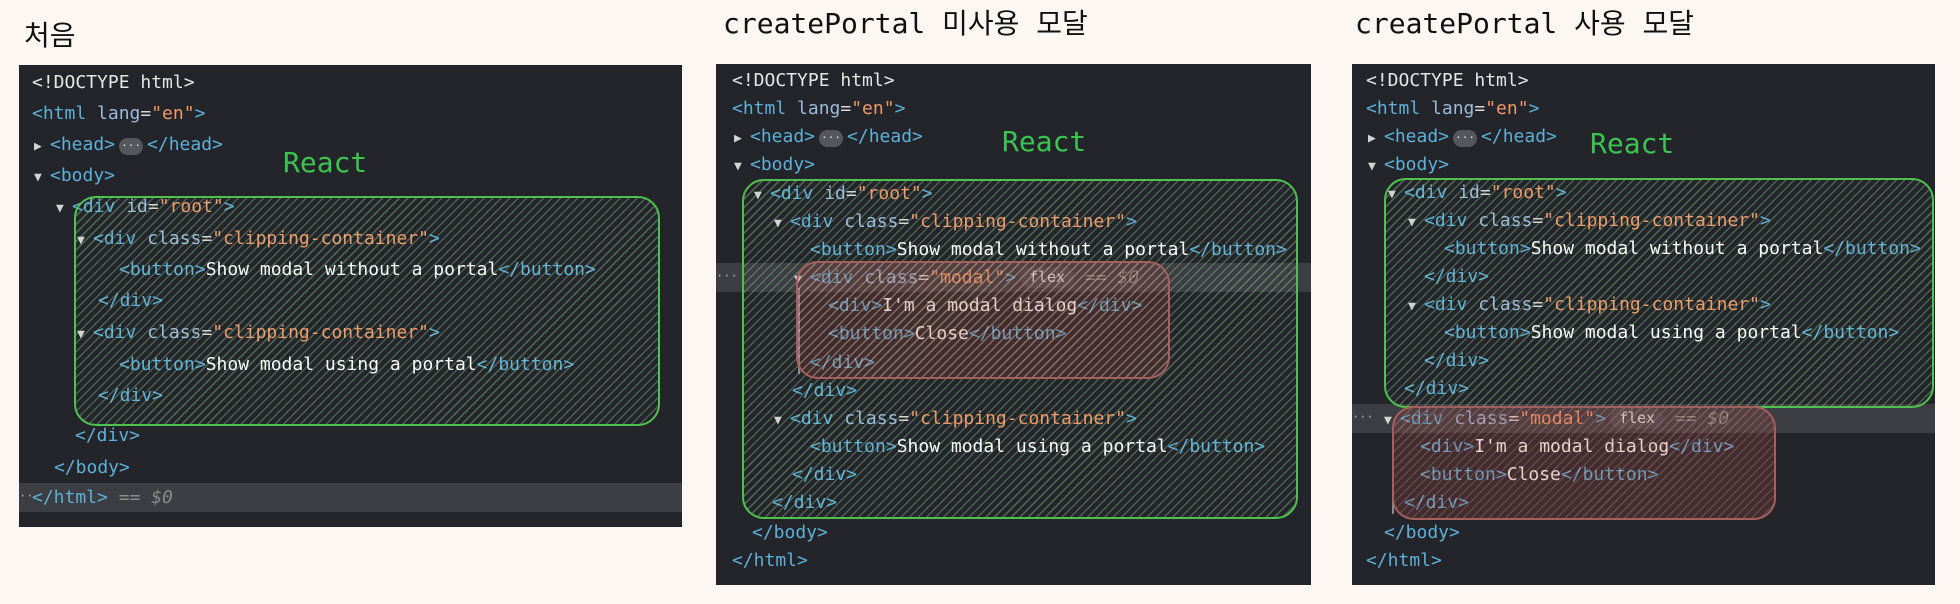  I want to click on dom-line-html-close-selected: </html> == $0, so click(350, 497).